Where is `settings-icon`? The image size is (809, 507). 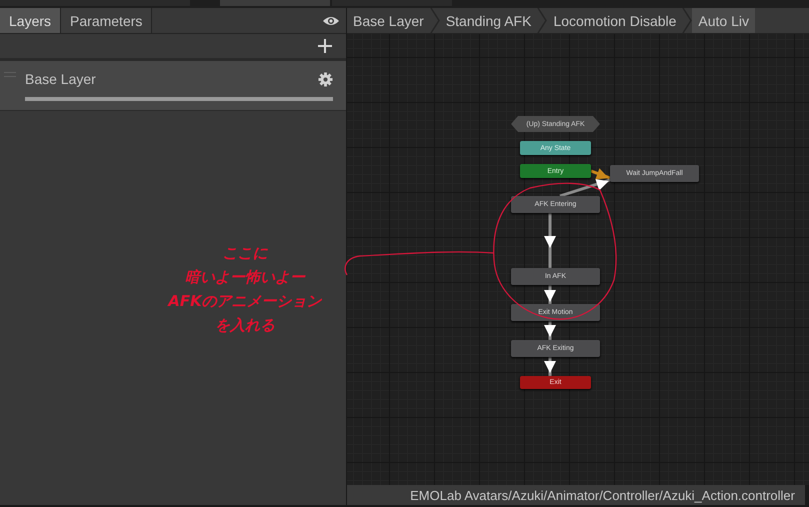 settings-icon is located at coordinates (325, 79).